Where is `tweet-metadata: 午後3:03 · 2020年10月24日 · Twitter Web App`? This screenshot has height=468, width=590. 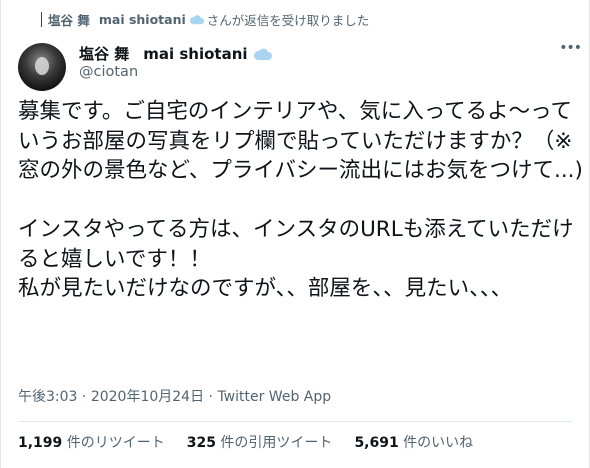
tweet-metadata: 午後3:03 · 2020年10月24日 · Twitter Web App is located at coordinates (174, 396).